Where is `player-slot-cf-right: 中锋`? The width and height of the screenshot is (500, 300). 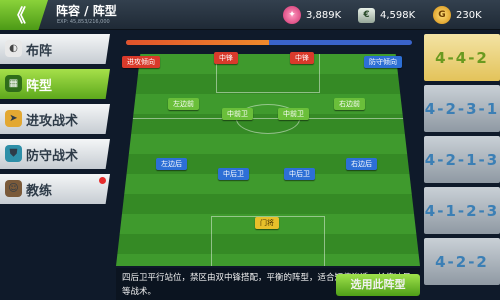 player-slot-cf-right: 中锋 is located at coordinates (302, 58).